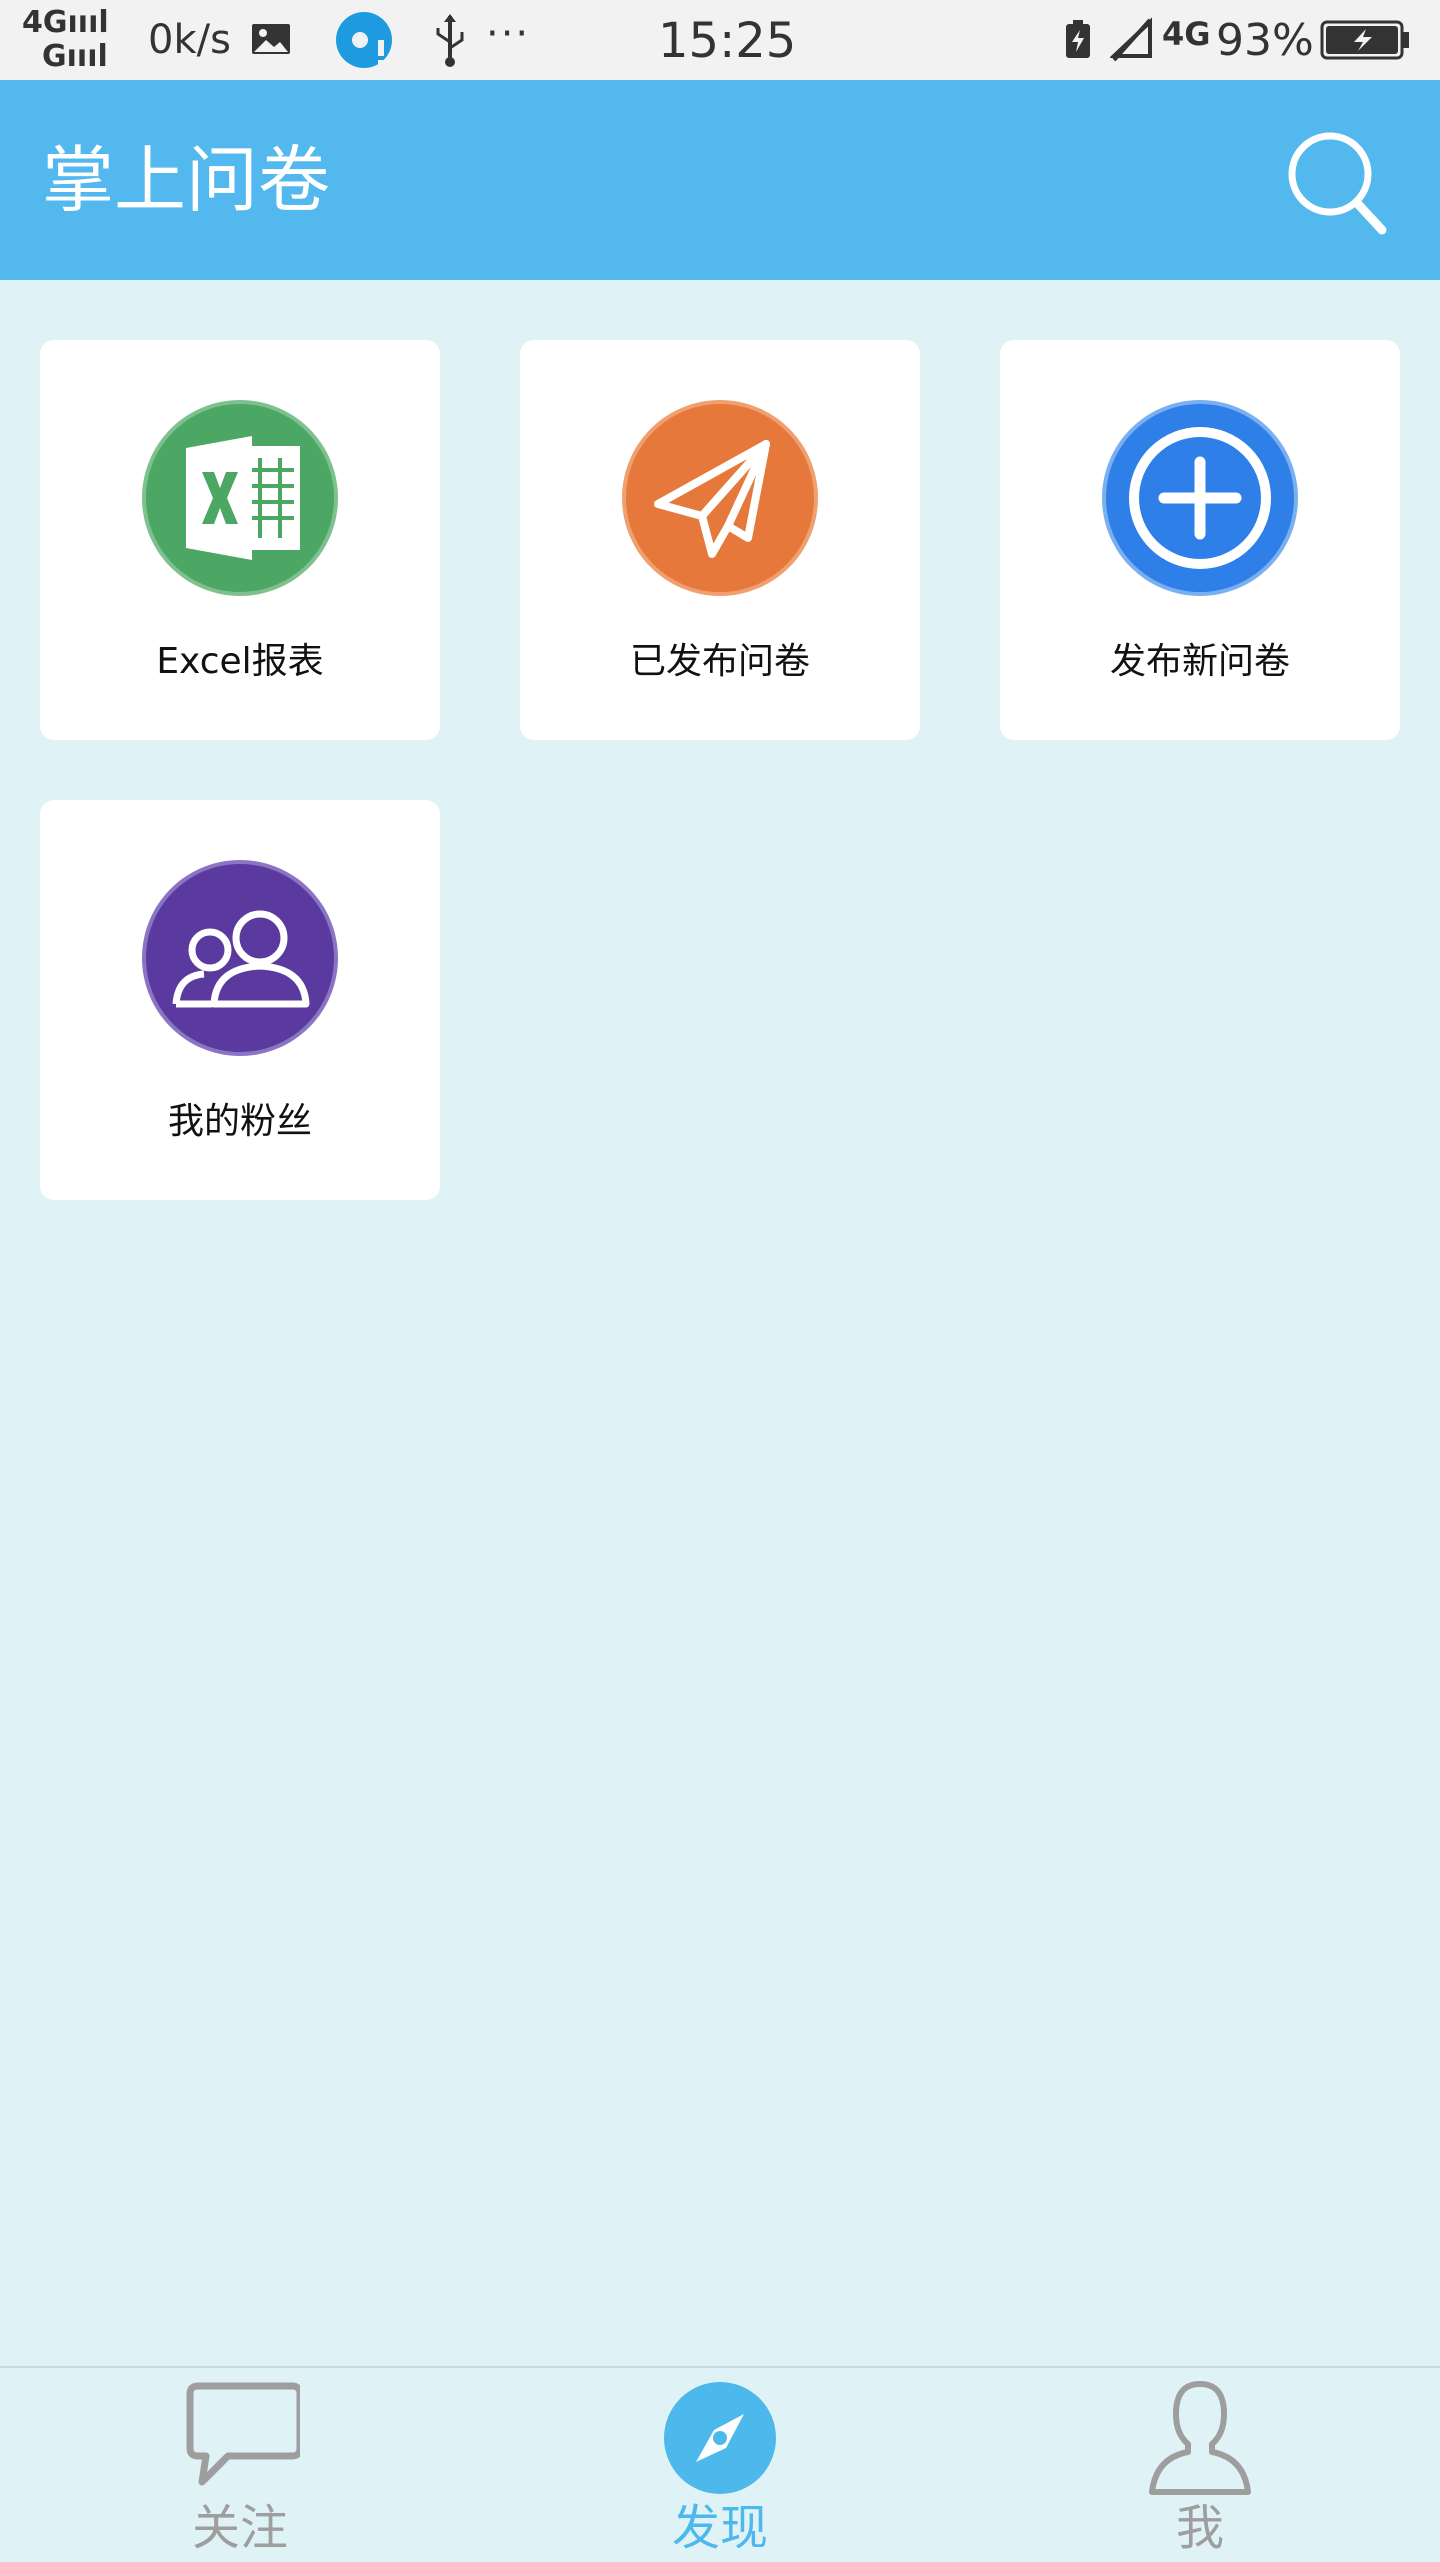  What do you see at coordinates (239, 2528) in the screenshot?
I see `tab-follow-label: 关注` at bounding box center [239, 2528].